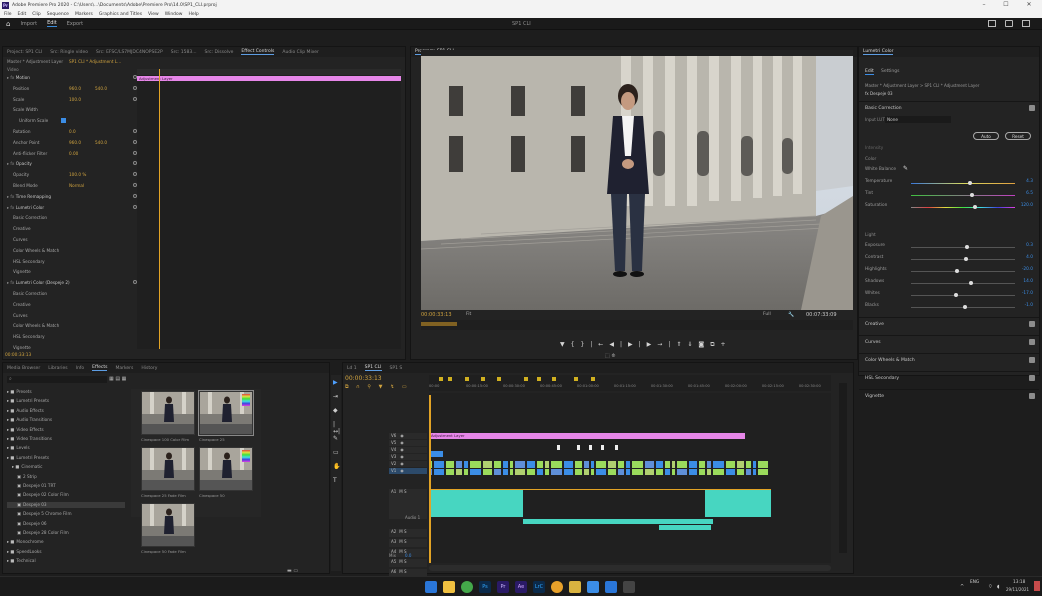 The height and width of the screenshot is (596, 1042). What do you see at coordinates (58, 14) in the screenshot?
I see `menu-sequence: Sequence` at bounding box center [58, 14].